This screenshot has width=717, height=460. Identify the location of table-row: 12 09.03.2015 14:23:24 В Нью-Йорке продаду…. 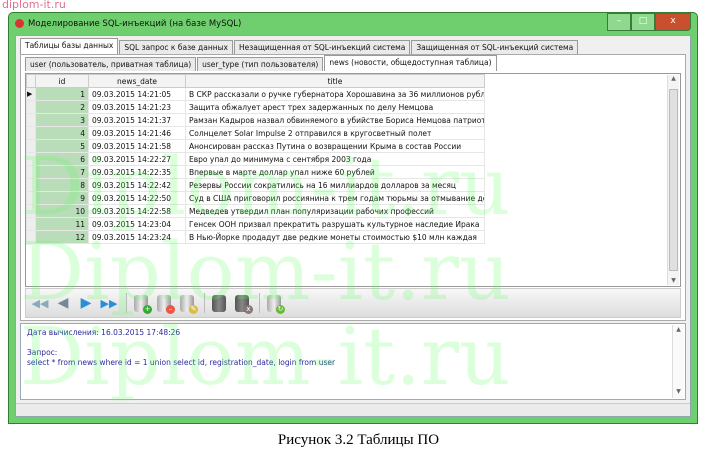
(255, 237).